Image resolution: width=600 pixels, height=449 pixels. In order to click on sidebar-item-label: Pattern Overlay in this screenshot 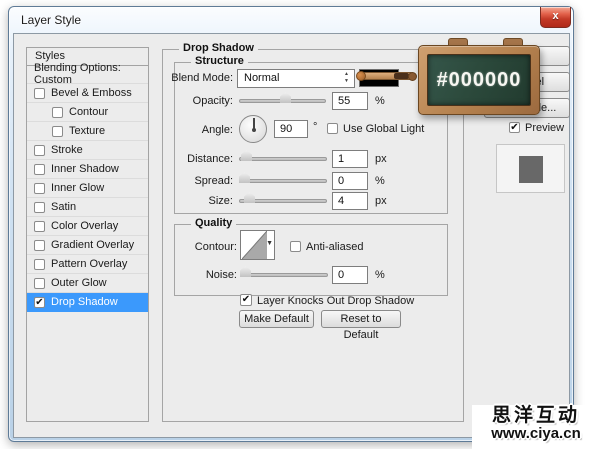, I will do `click(89, 264)`.